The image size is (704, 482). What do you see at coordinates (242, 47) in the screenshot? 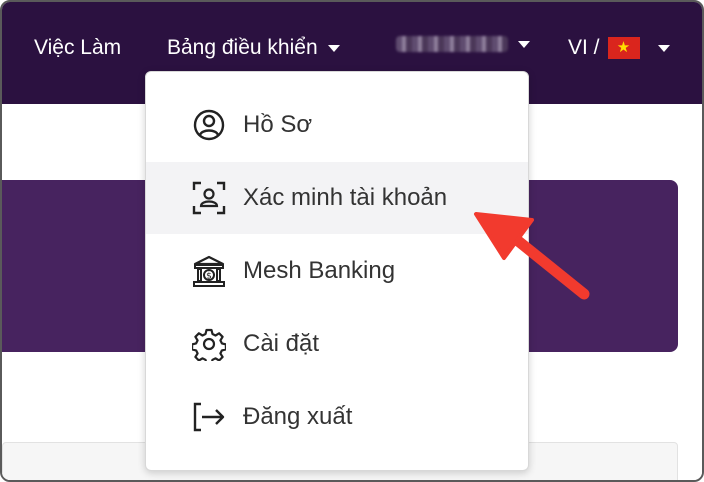
I see `nav-dashboard-label: Bảng điều khiển` at bounding box center [242, 47].